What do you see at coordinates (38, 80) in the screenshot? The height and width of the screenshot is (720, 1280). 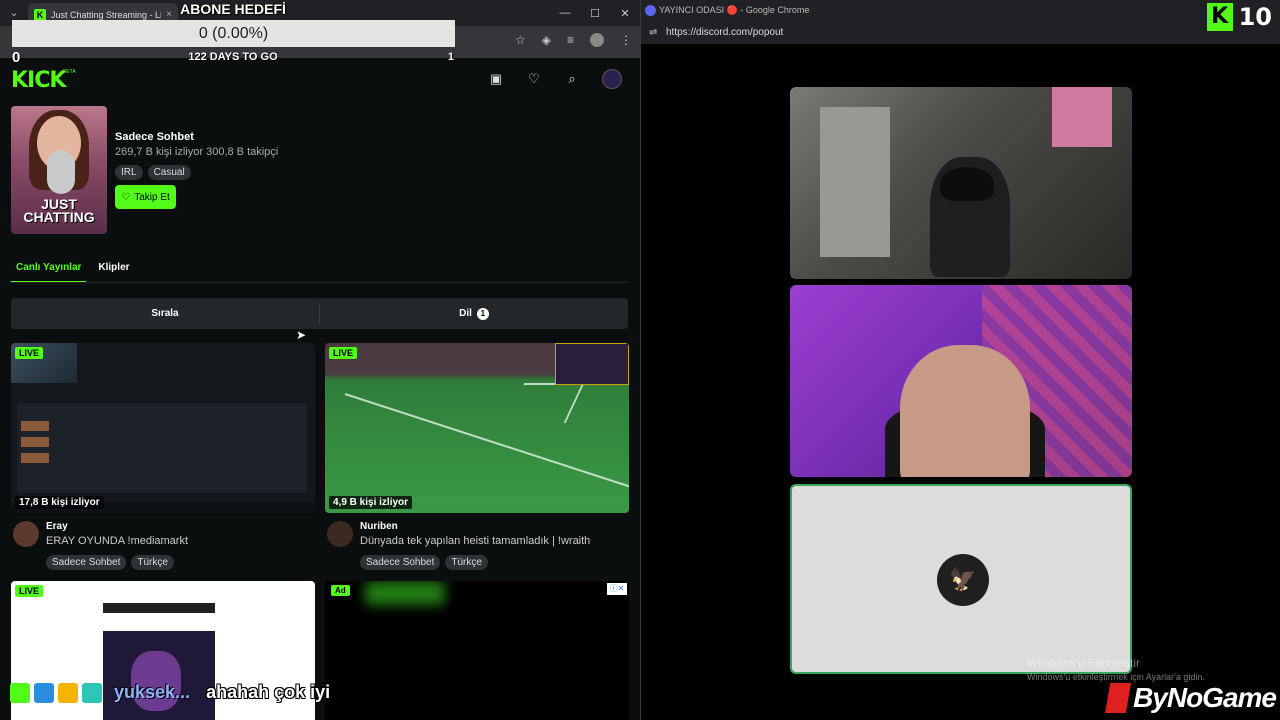 I see `kick-logo: KICK` at bounding box center [38, 80].